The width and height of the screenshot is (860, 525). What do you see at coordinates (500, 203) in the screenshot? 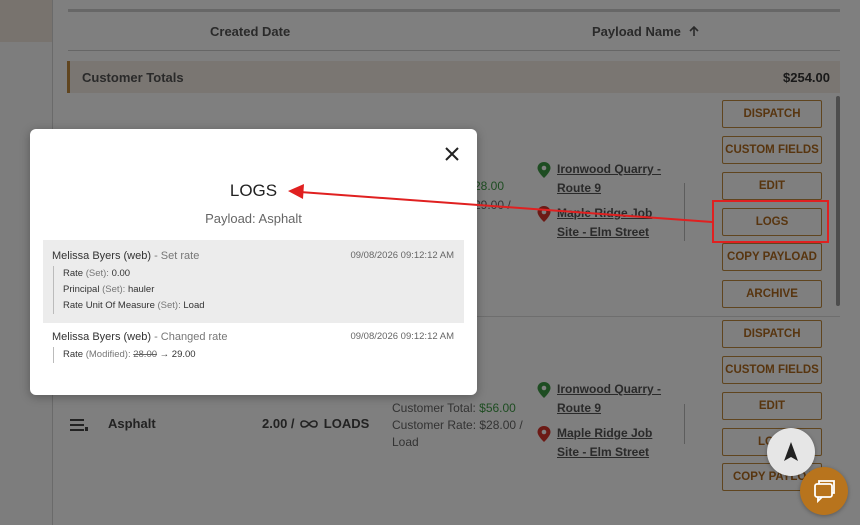
I see `annotation-arrow` at bounding box center [500, 203].